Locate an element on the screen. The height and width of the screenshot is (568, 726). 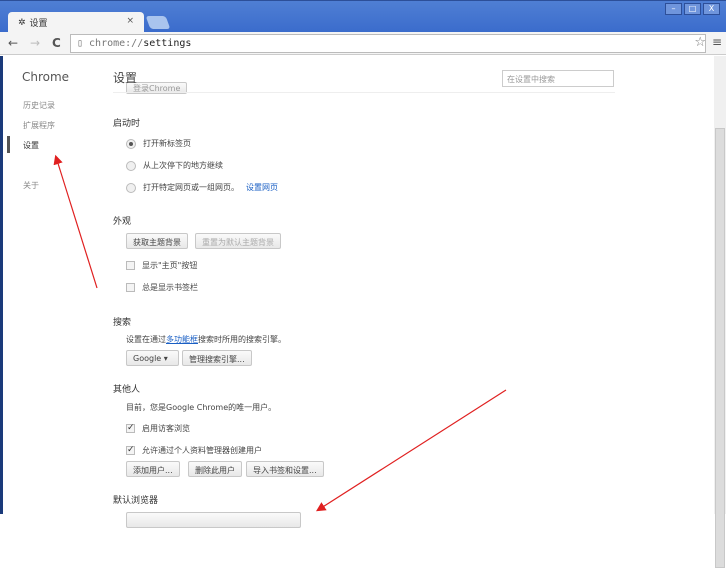
toolbar: ← → C ▯ chrome://settings ☆ ≡ is located at coordinates (363, 43).